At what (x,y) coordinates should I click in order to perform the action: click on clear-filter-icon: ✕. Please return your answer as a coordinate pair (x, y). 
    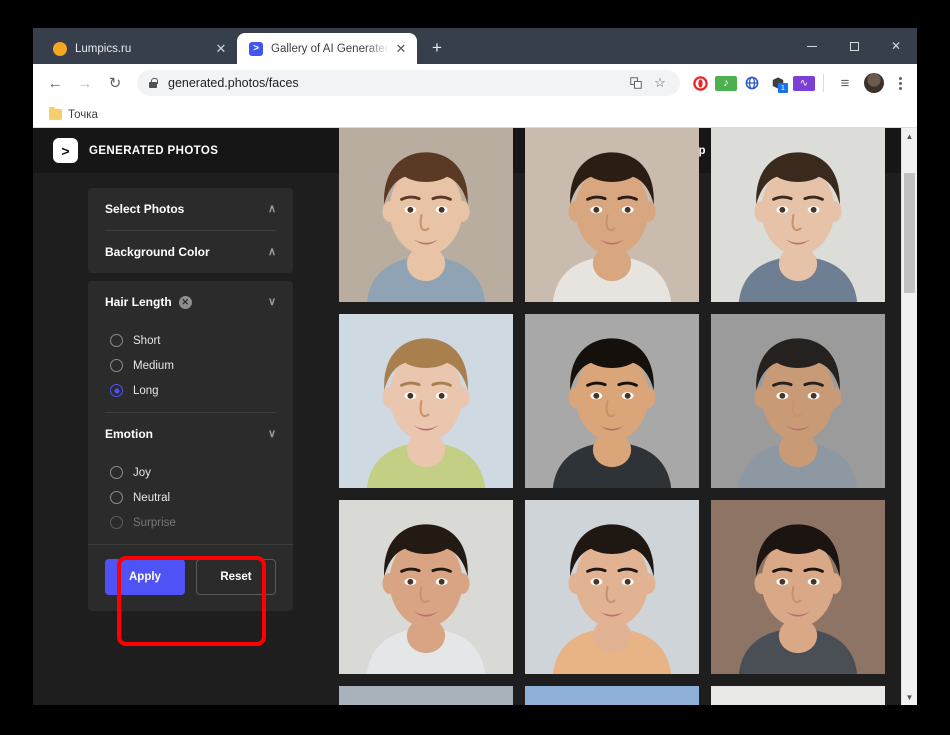
    Looking at the image, I should click on (185, 302).